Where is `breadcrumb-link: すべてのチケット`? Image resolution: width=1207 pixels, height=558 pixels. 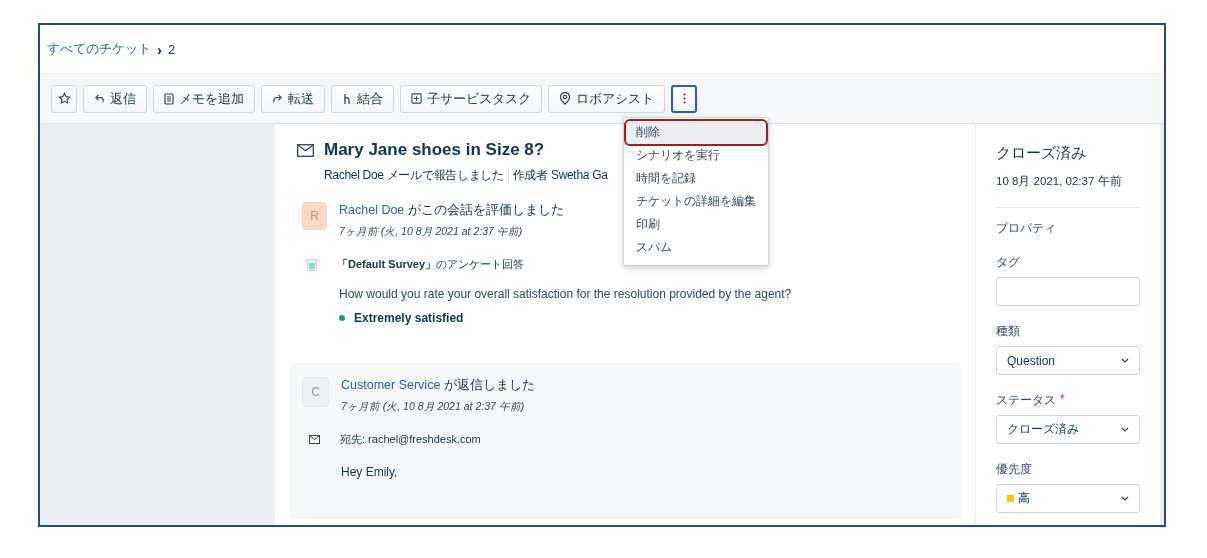
breadcrumb-link: すべてのチケット is located at coordinates (99, 49).